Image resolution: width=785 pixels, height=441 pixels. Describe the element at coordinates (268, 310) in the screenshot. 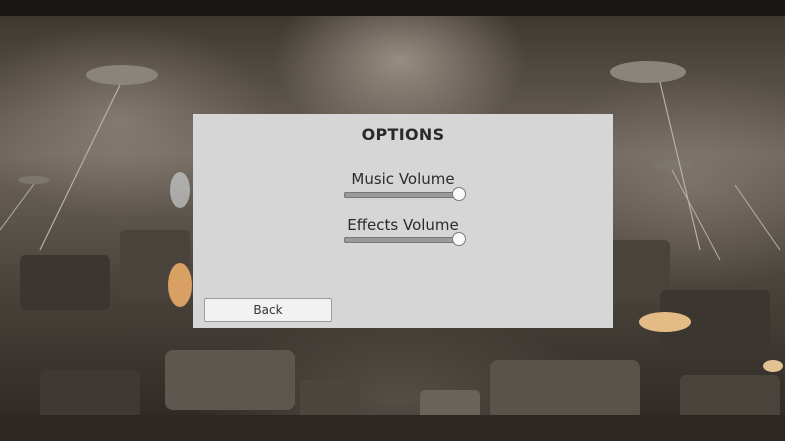

I see `back-button: Back` at that location.